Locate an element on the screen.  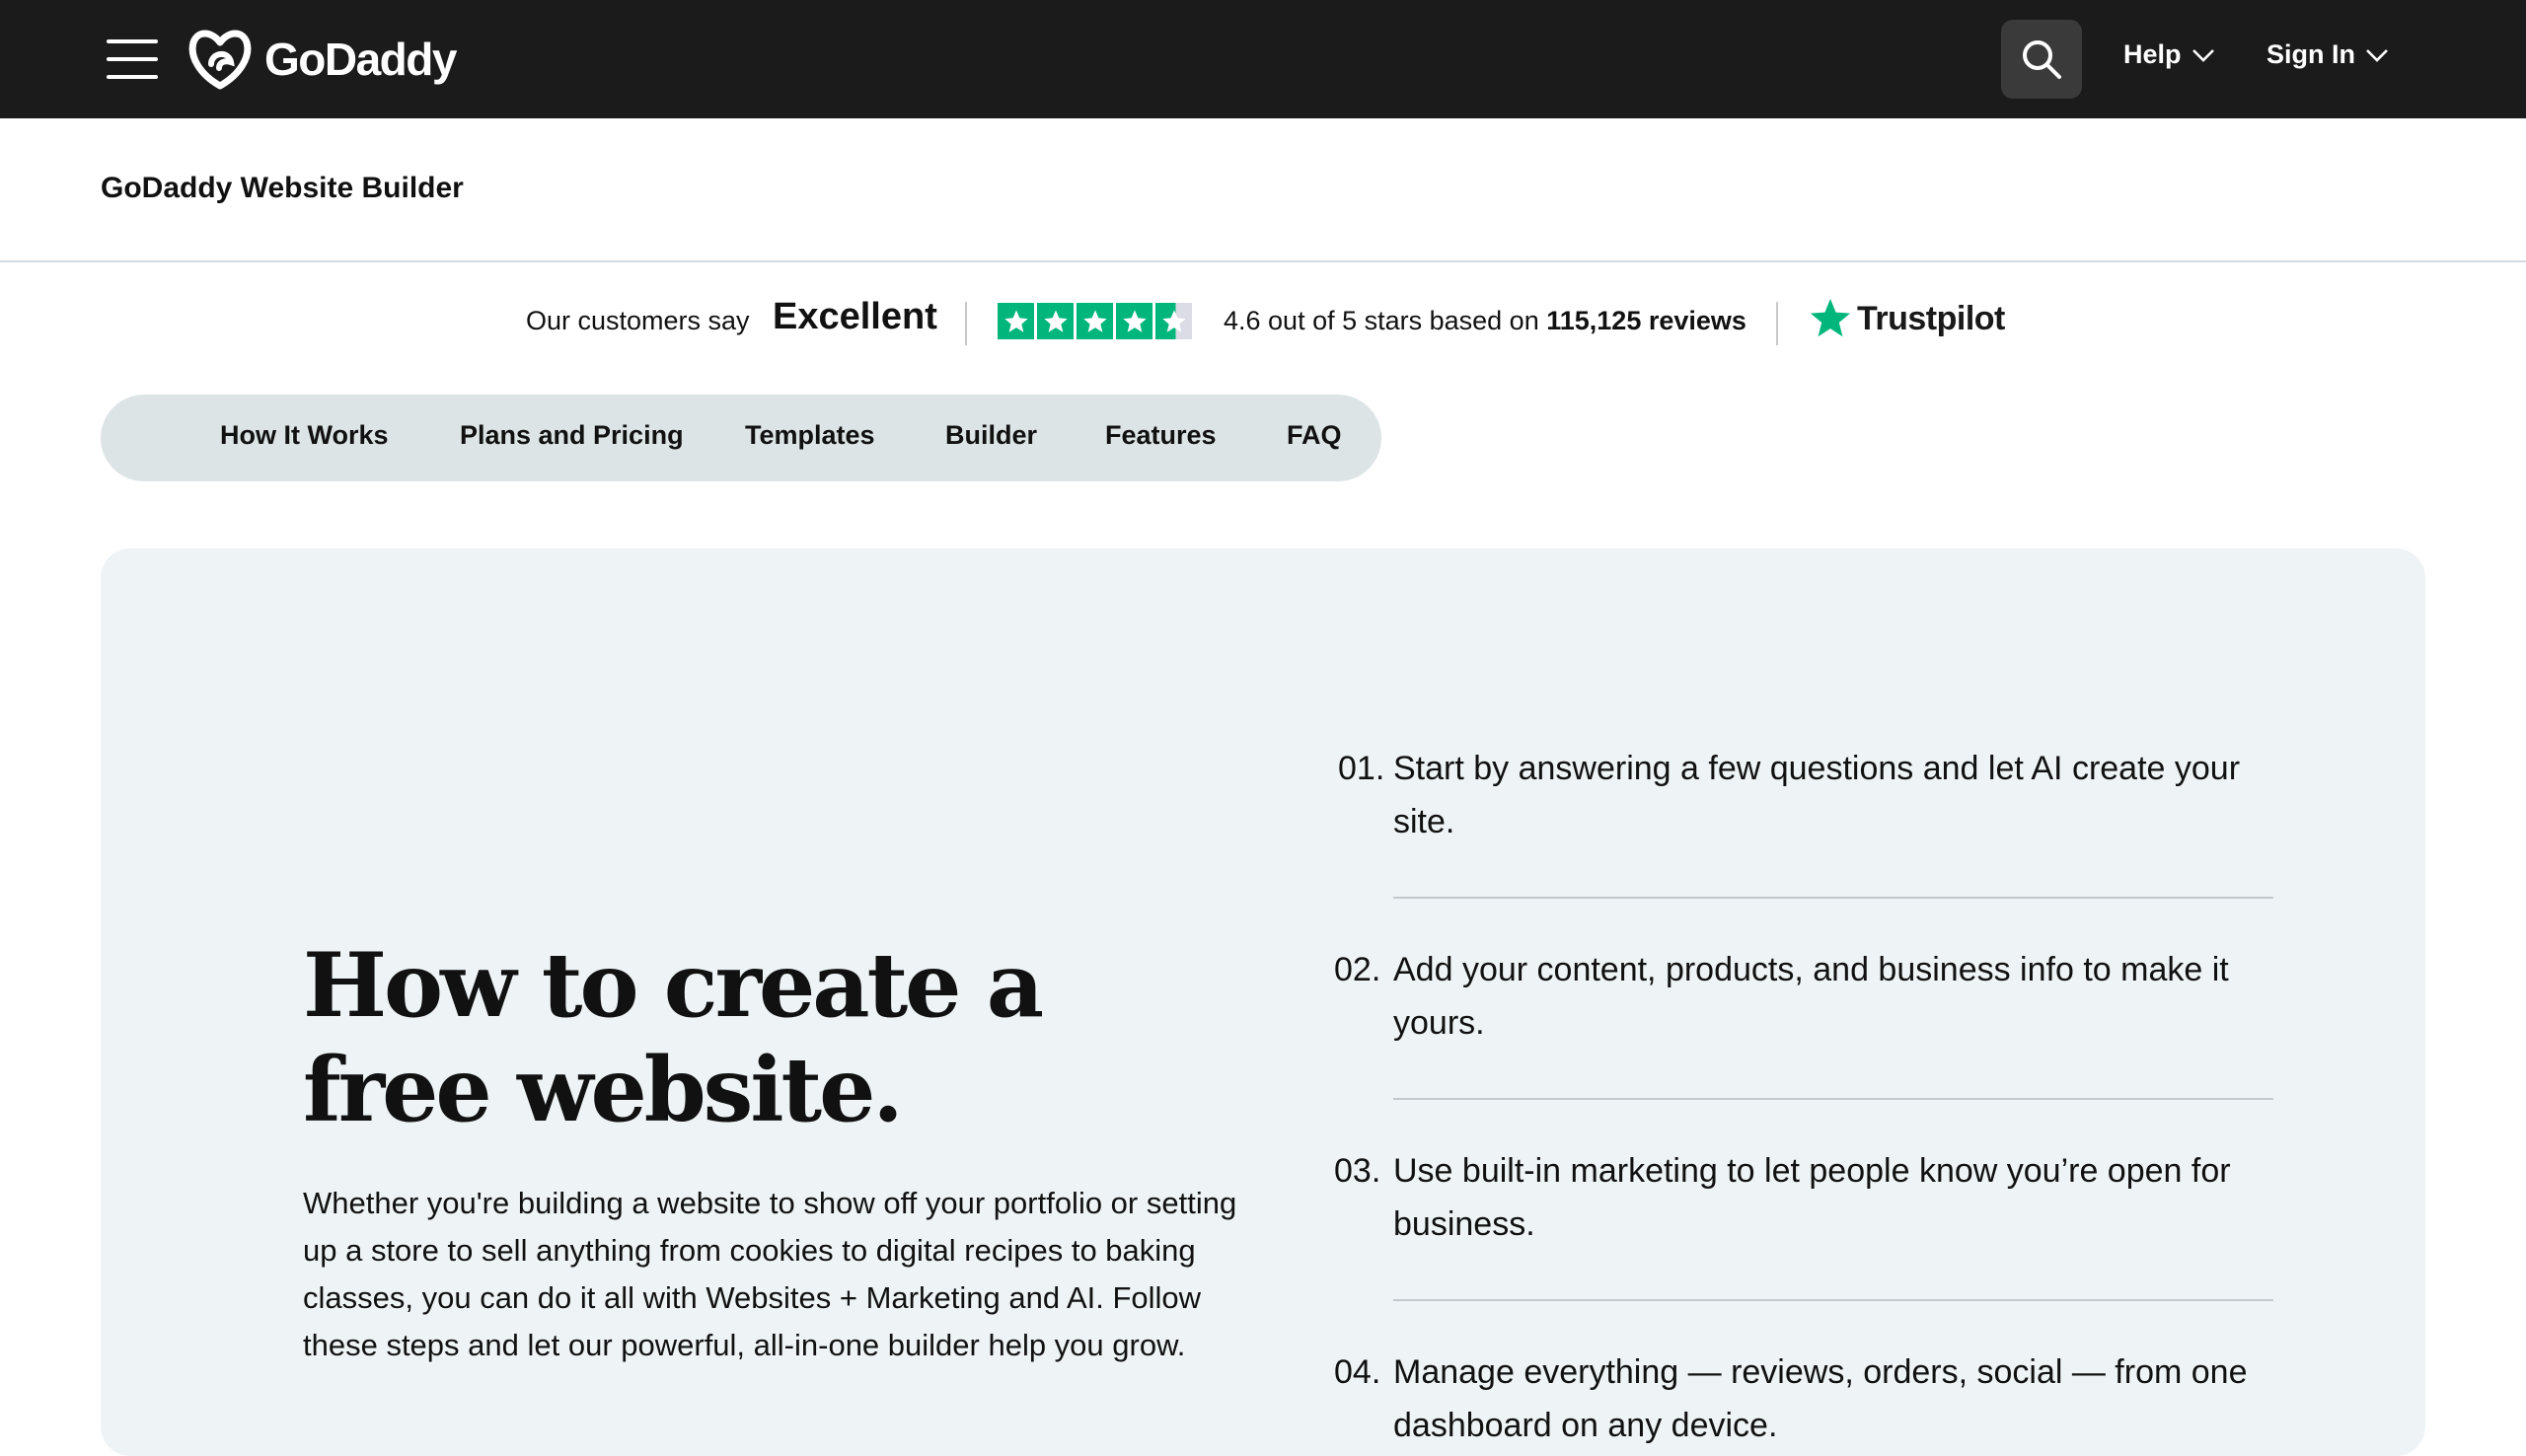
trustpilot-reviews-word: reviews is located at coordinates (1697, 320).